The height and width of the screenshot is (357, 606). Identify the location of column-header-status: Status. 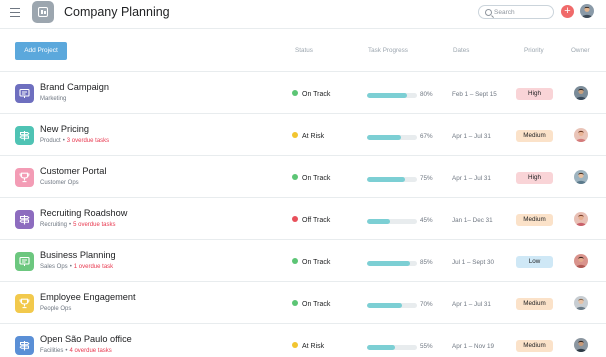
(304, 50).